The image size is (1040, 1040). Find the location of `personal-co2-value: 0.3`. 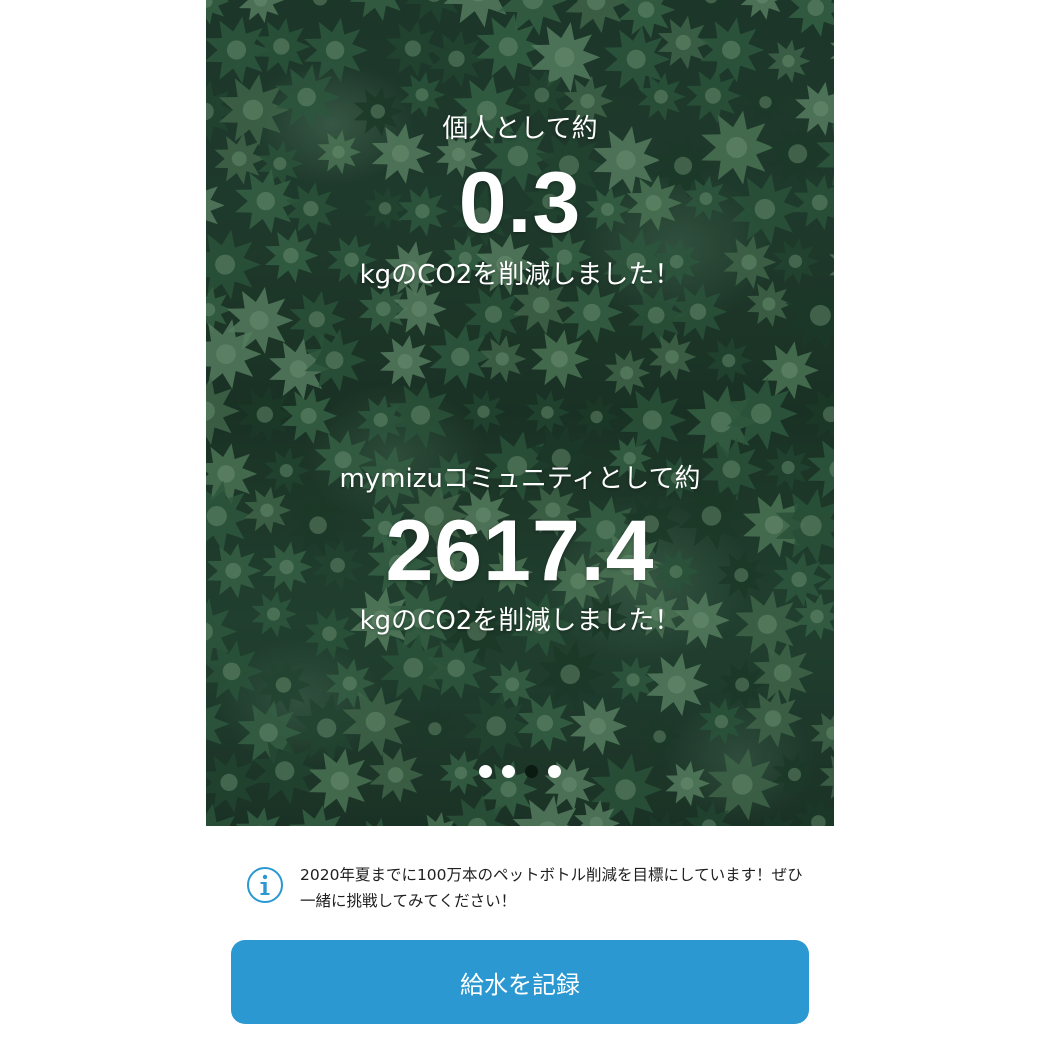

personal-co2-value: 0.3 is located at coordinates (520, 203).